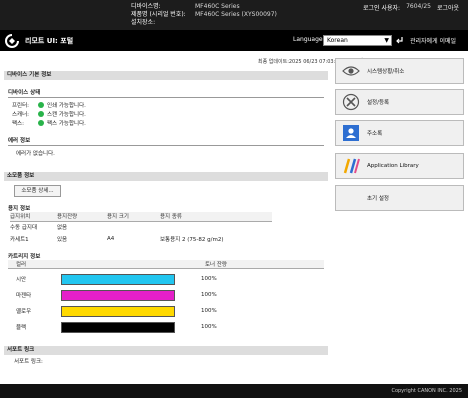  I want to click on chevron-down-icon: ▼, so click(386, 40).